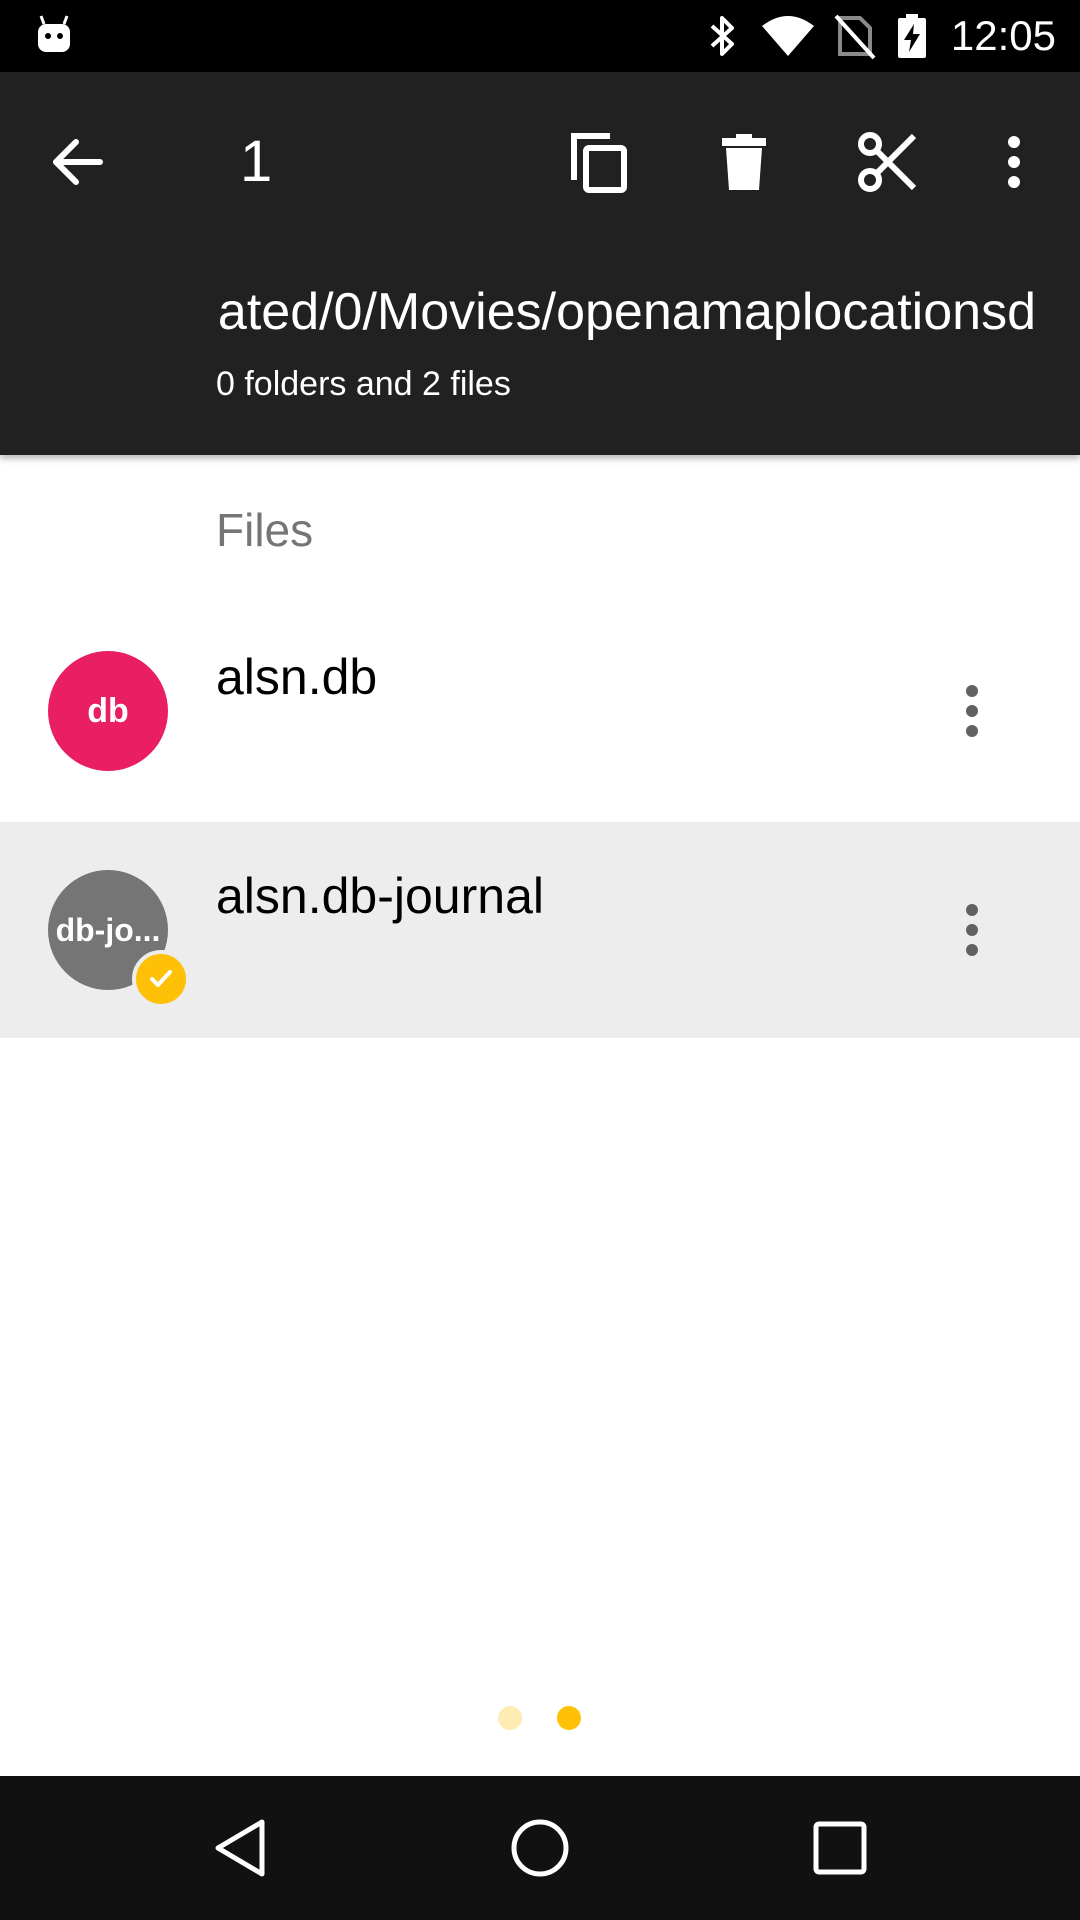  I want to click on page-indicator, so click(540, 1717).